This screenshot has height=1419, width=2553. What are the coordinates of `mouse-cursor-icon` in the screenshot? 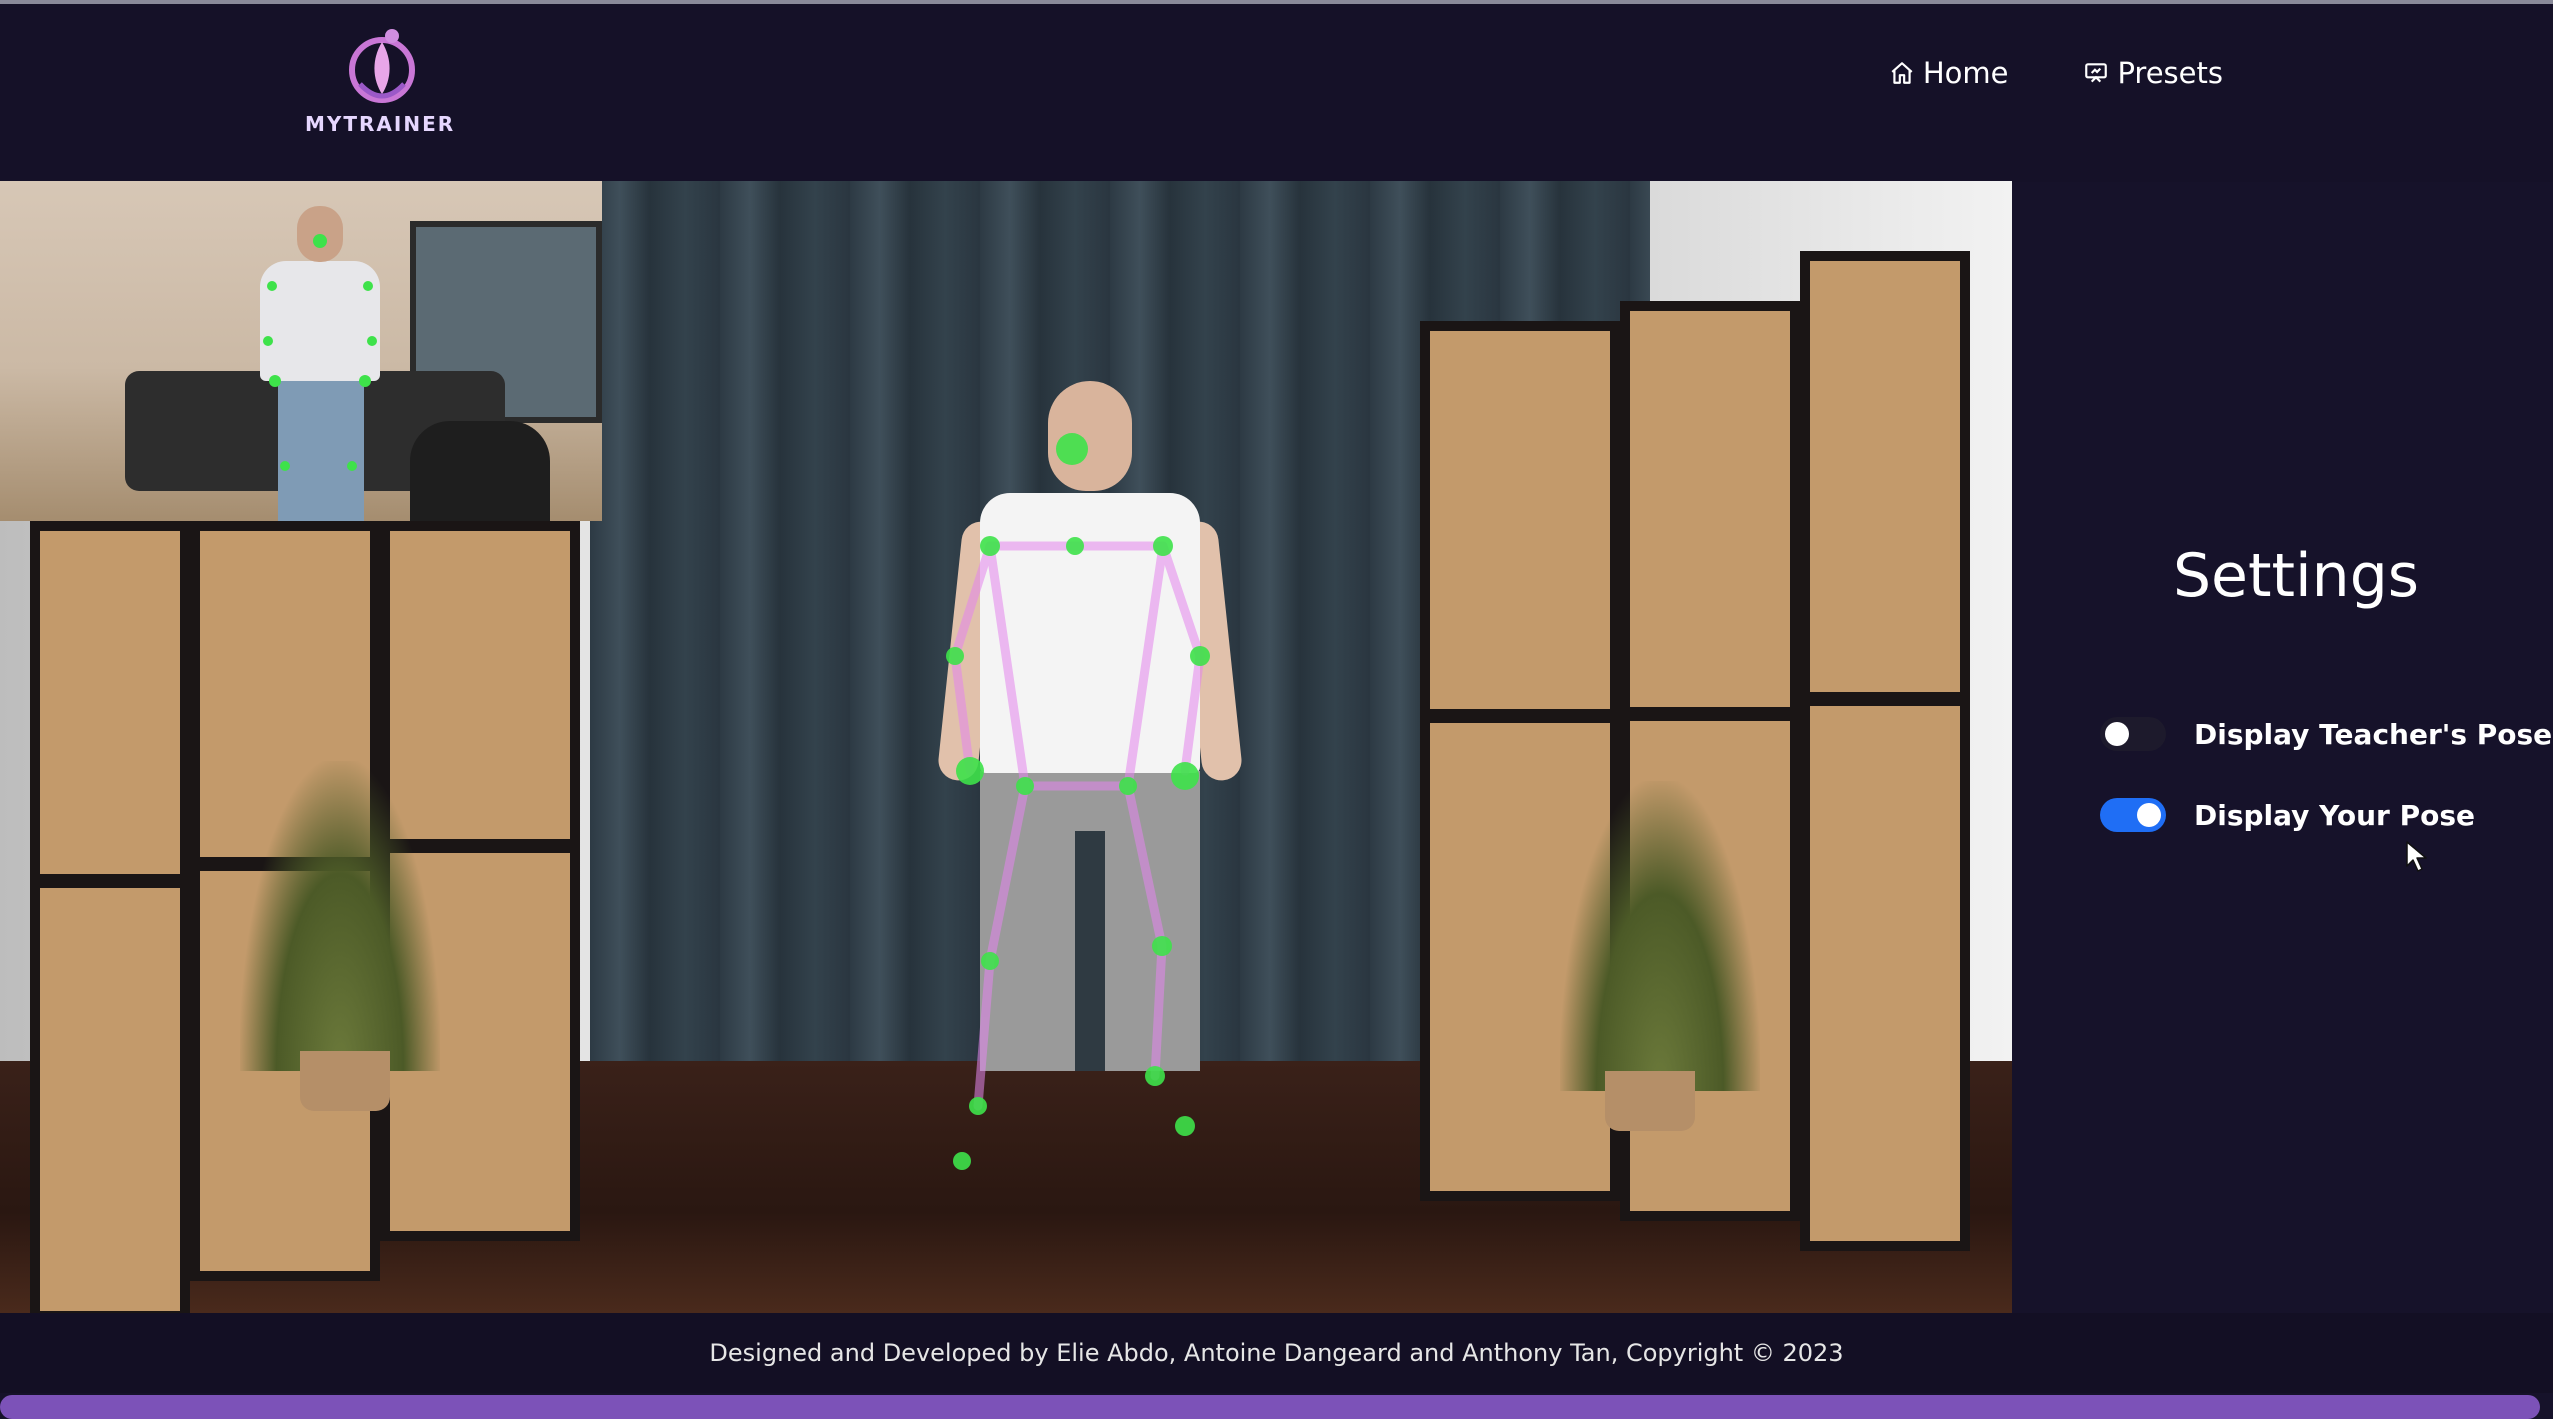 It's located at (2416, 856).